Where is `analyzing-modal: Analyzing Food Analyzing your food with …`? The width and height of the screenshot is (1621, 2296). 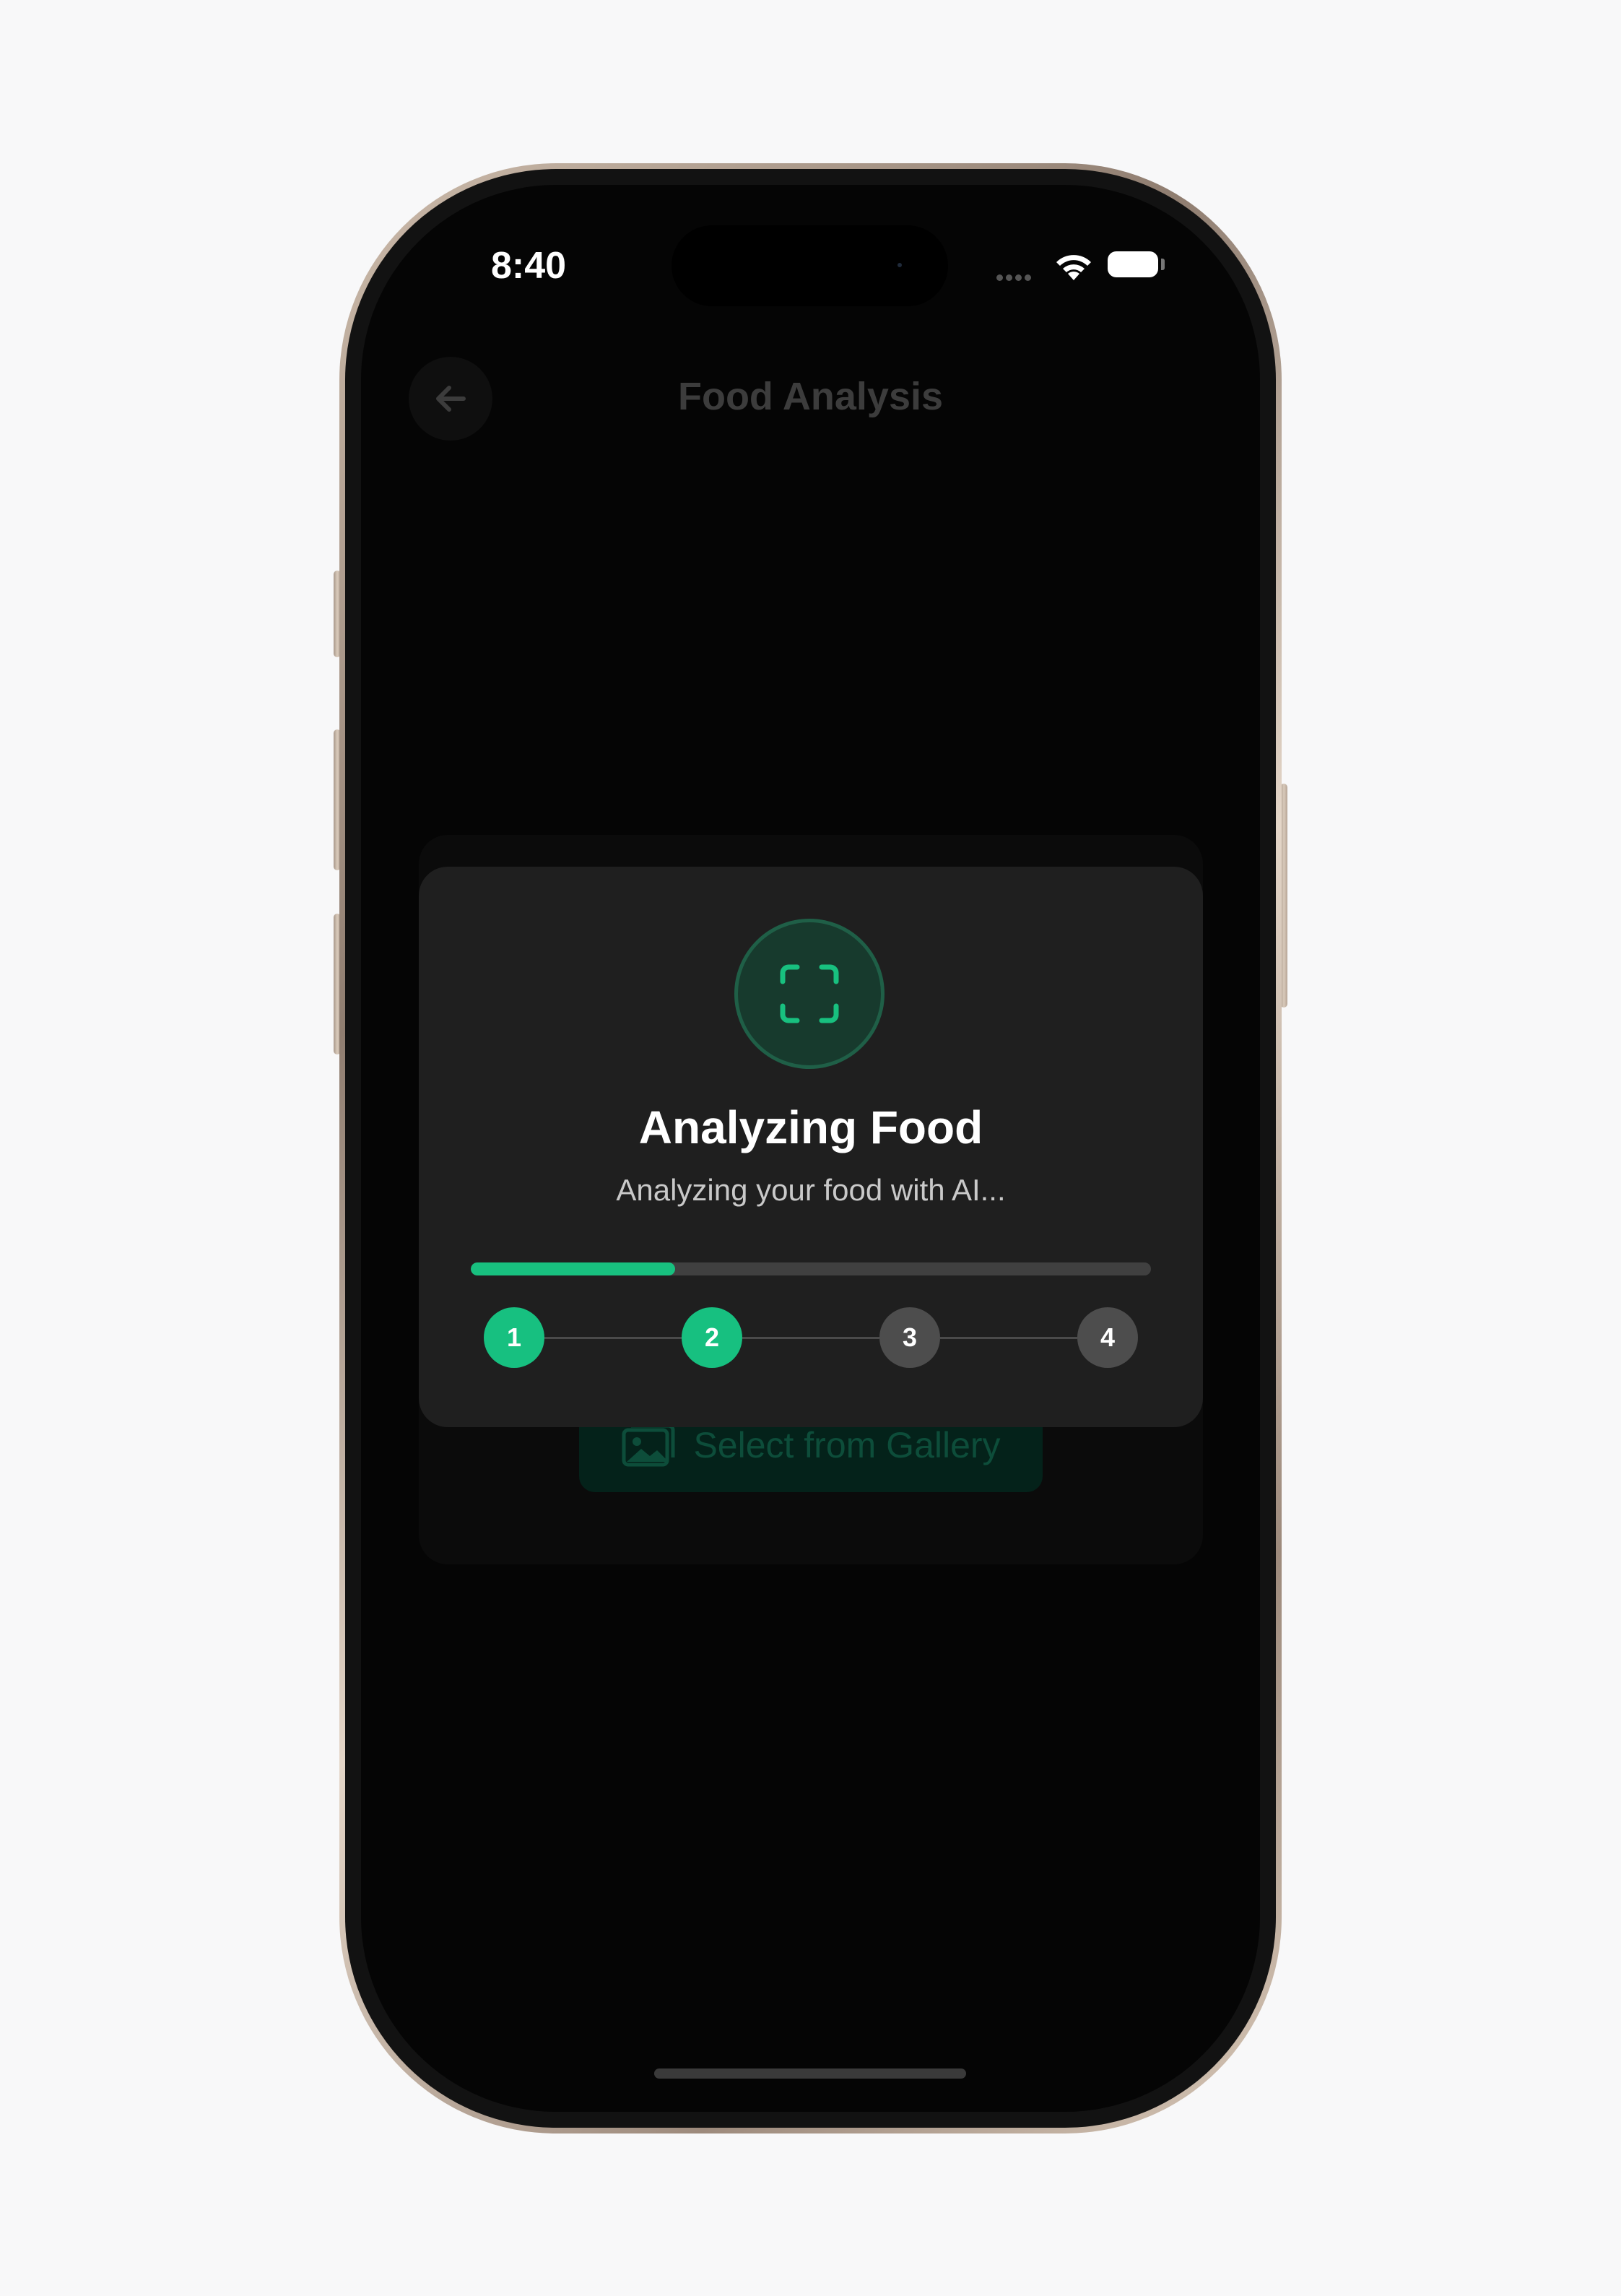 analyzing-modal: Analyzing Food Analyzing your food with … is located at coordinates (811, 1147).